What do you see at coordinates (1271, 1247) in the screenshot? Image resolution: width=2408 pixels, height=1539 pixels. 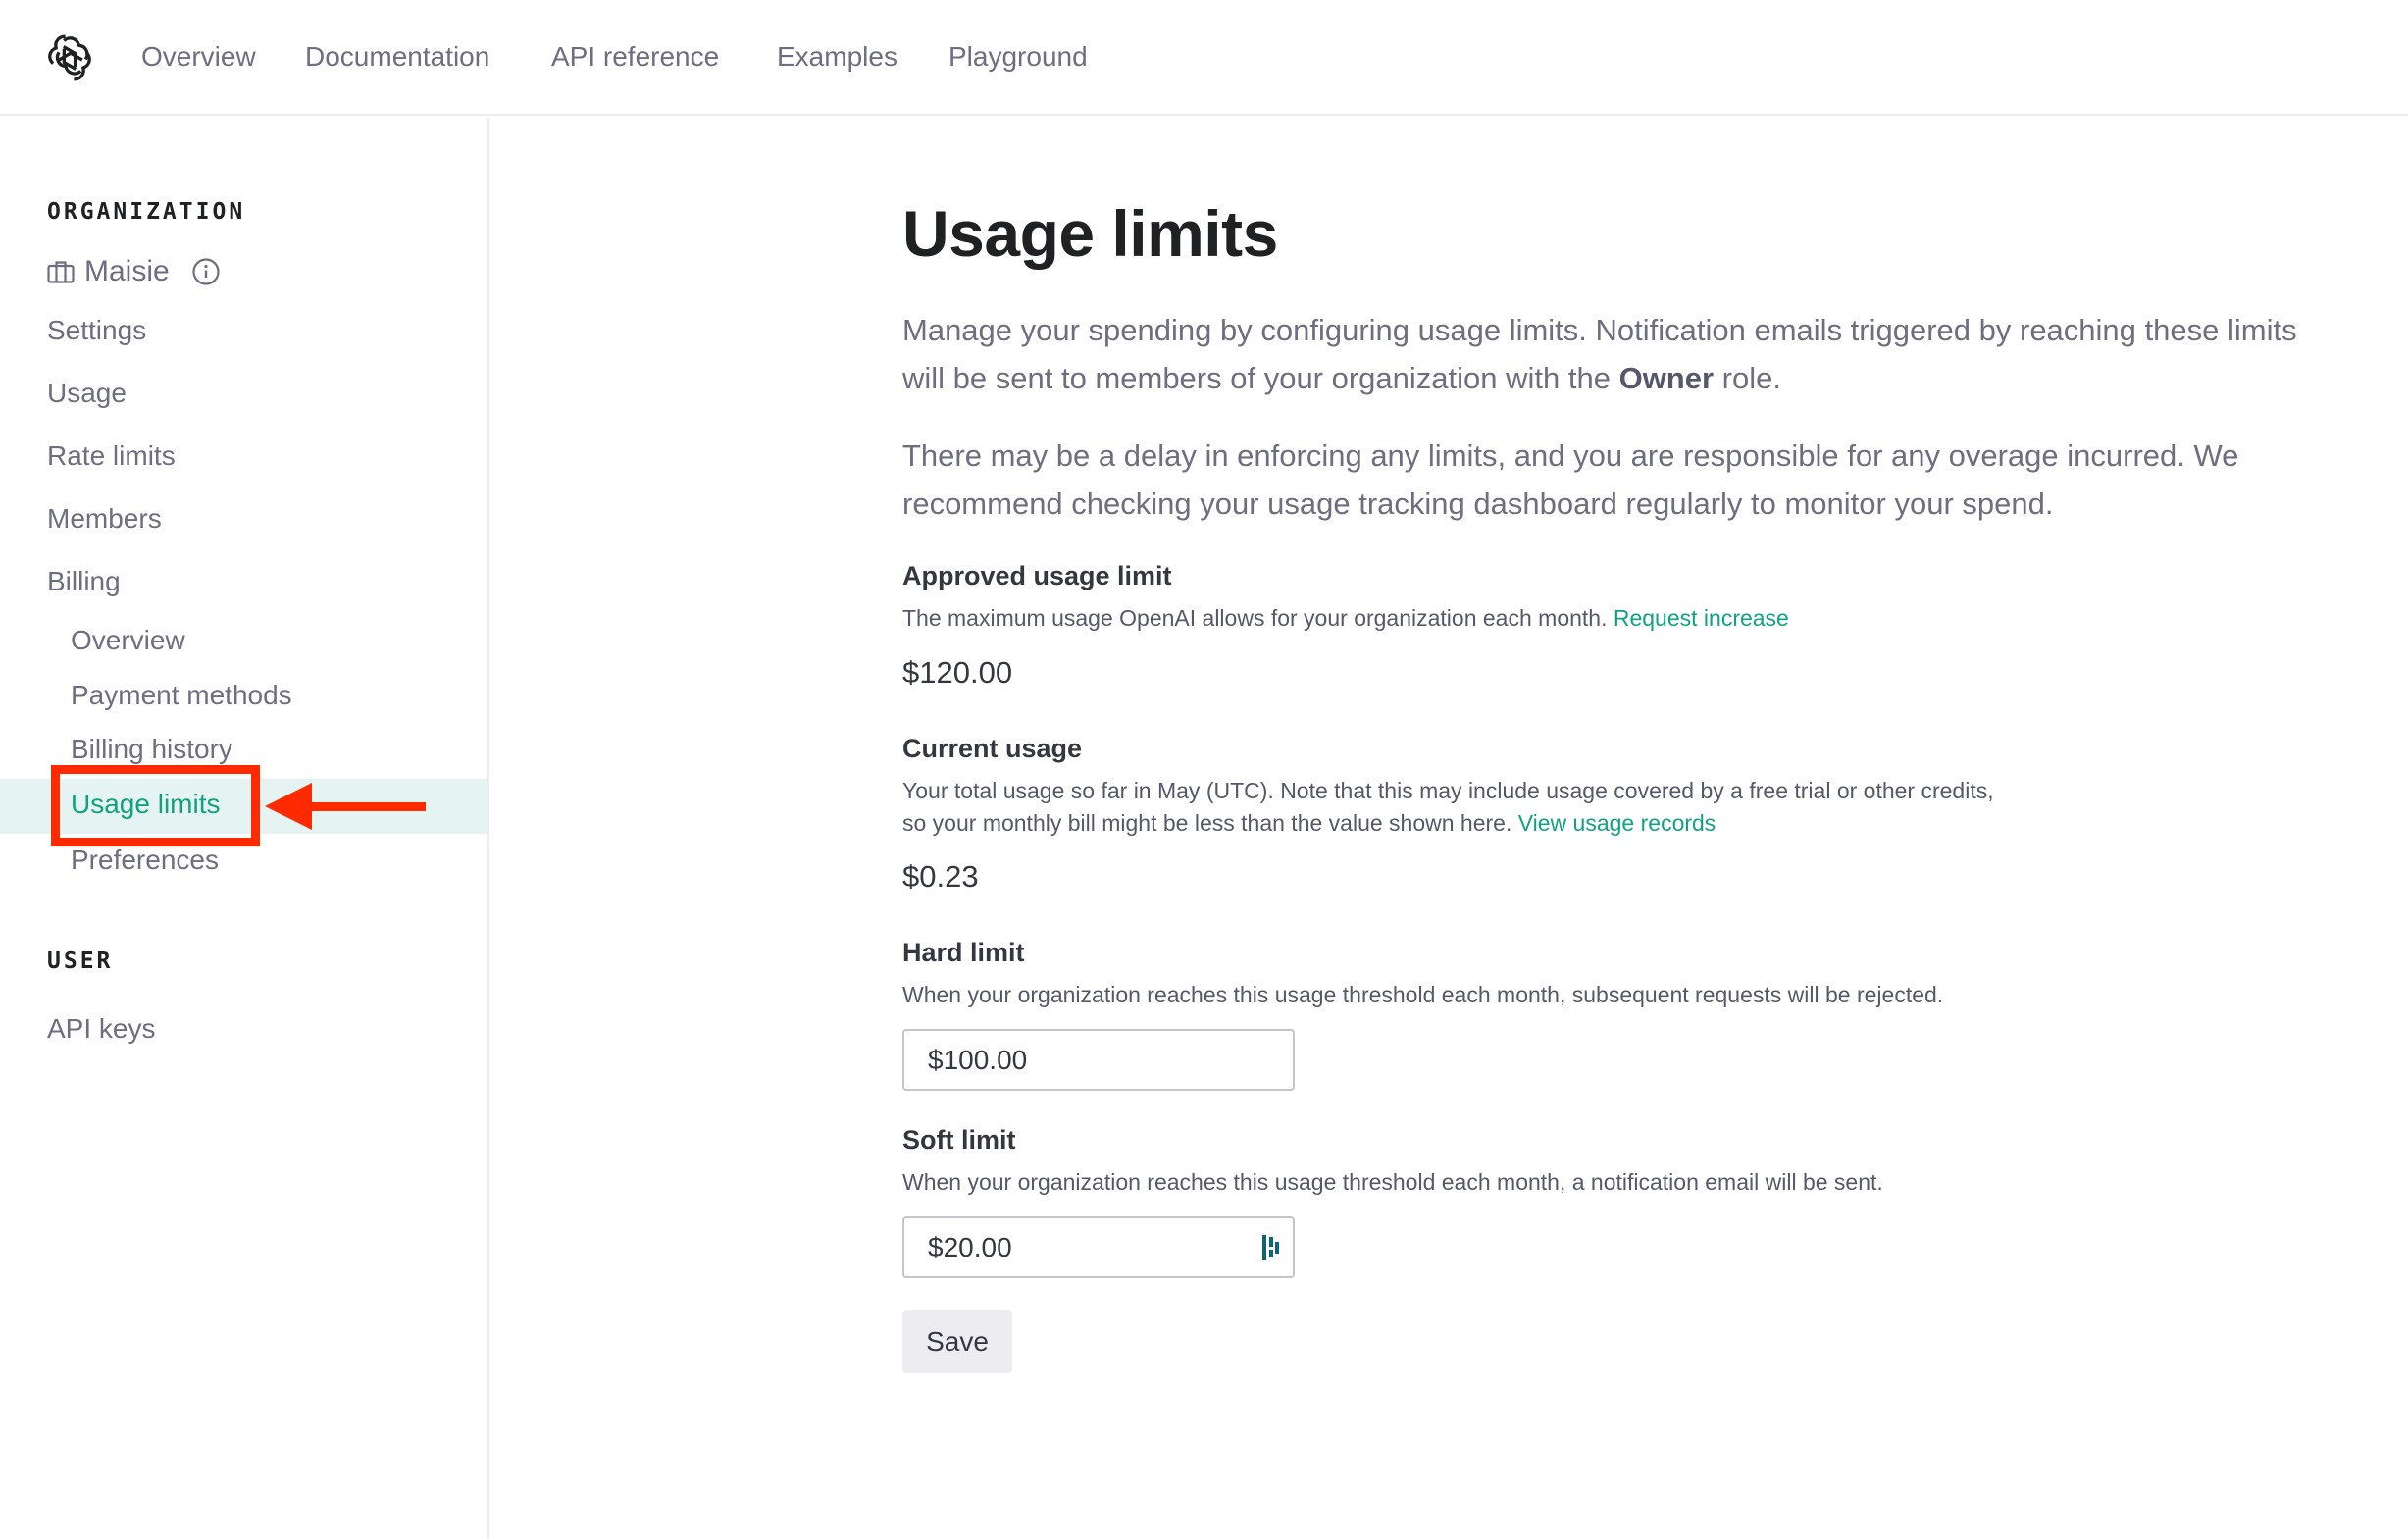 I see `password-manager-icon` at bounding box center [1271, 1247].